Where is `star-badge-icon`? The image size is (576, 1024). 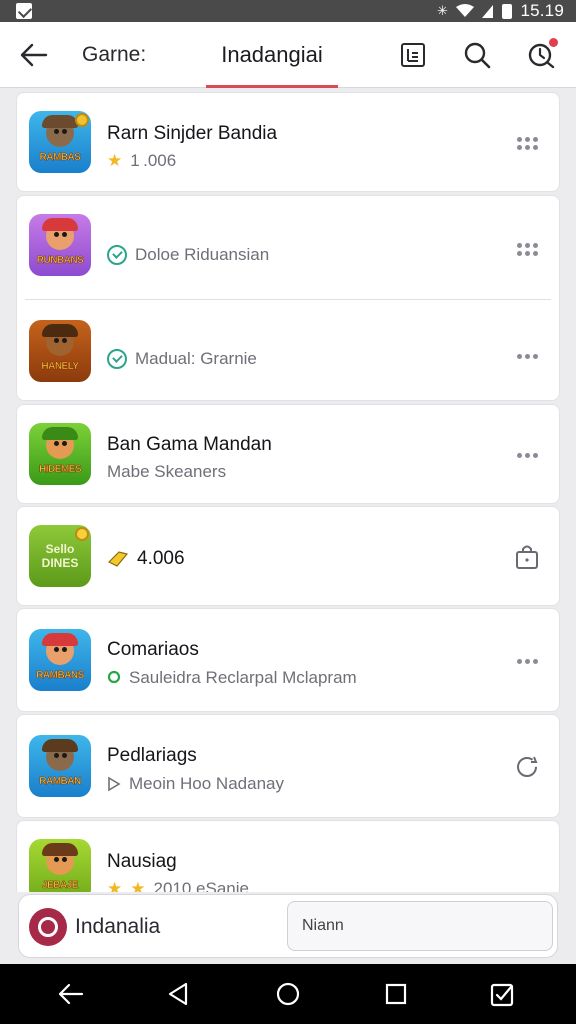
star-badge-icon is located at coordinates (82, 534).